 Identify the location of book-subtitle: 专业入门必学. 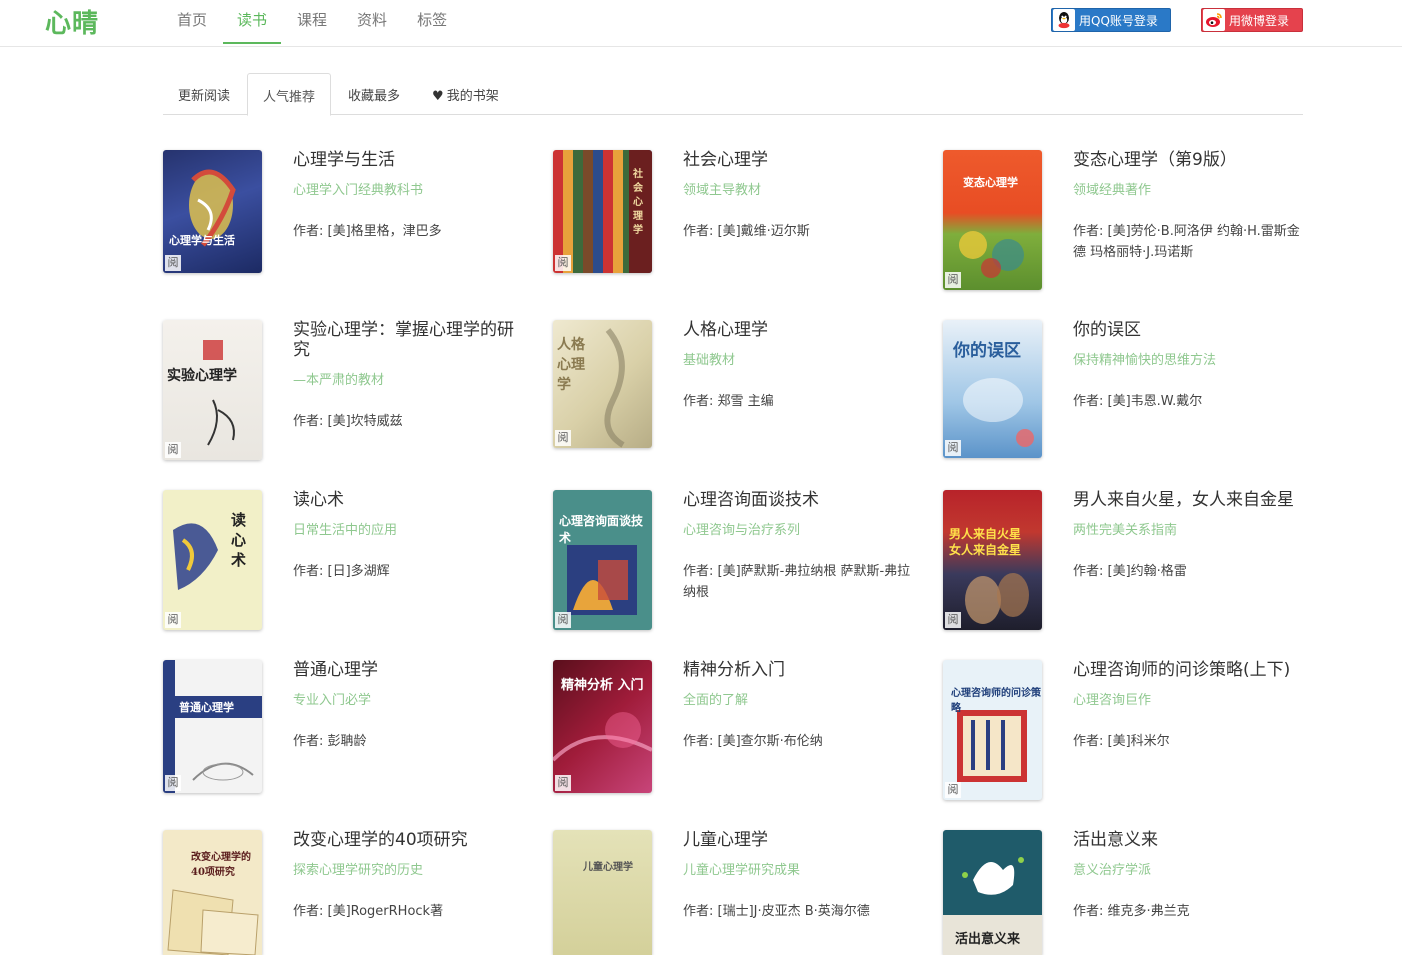
(408, 700).